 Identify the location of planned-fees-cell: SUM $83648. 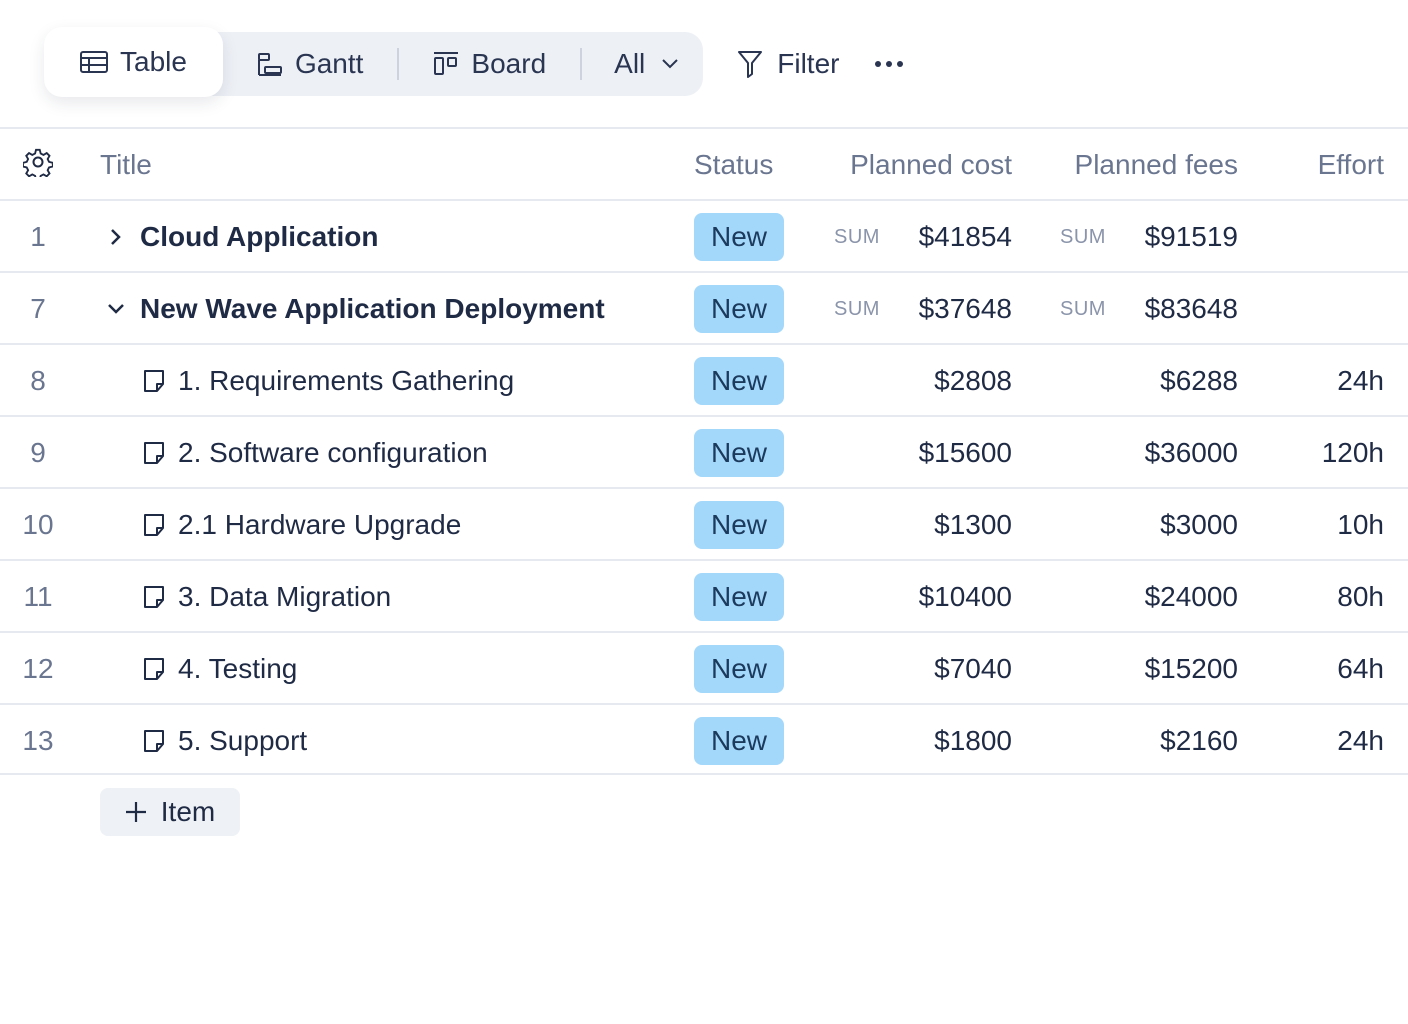
(1145, 309).